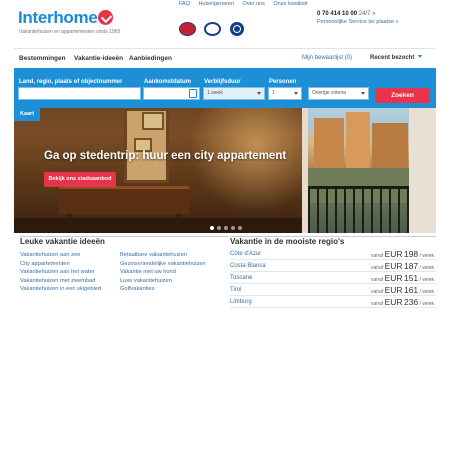 The width and height of the screenshot is (450, 450). Describe the element at coordinates (234, 93) in the screenshot. I see `duration-select: 1 week` at that location.